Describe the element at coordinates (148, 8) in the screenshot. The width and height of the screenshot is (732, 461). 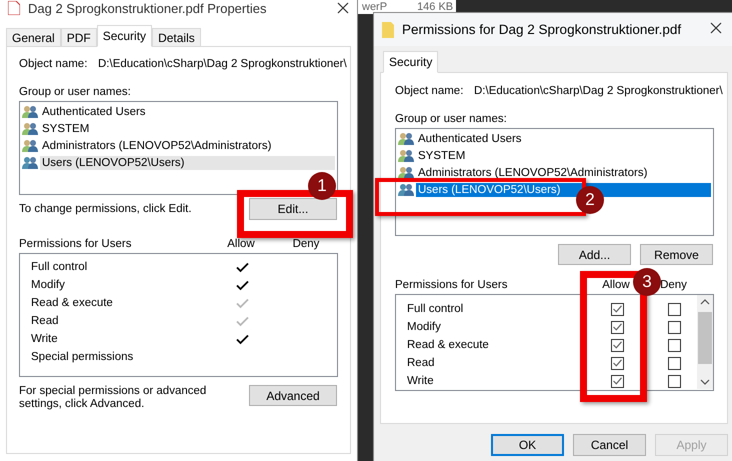
I see `window-title: Dag 2 Sprogkonstruktioner.pdf Properties` at that location.